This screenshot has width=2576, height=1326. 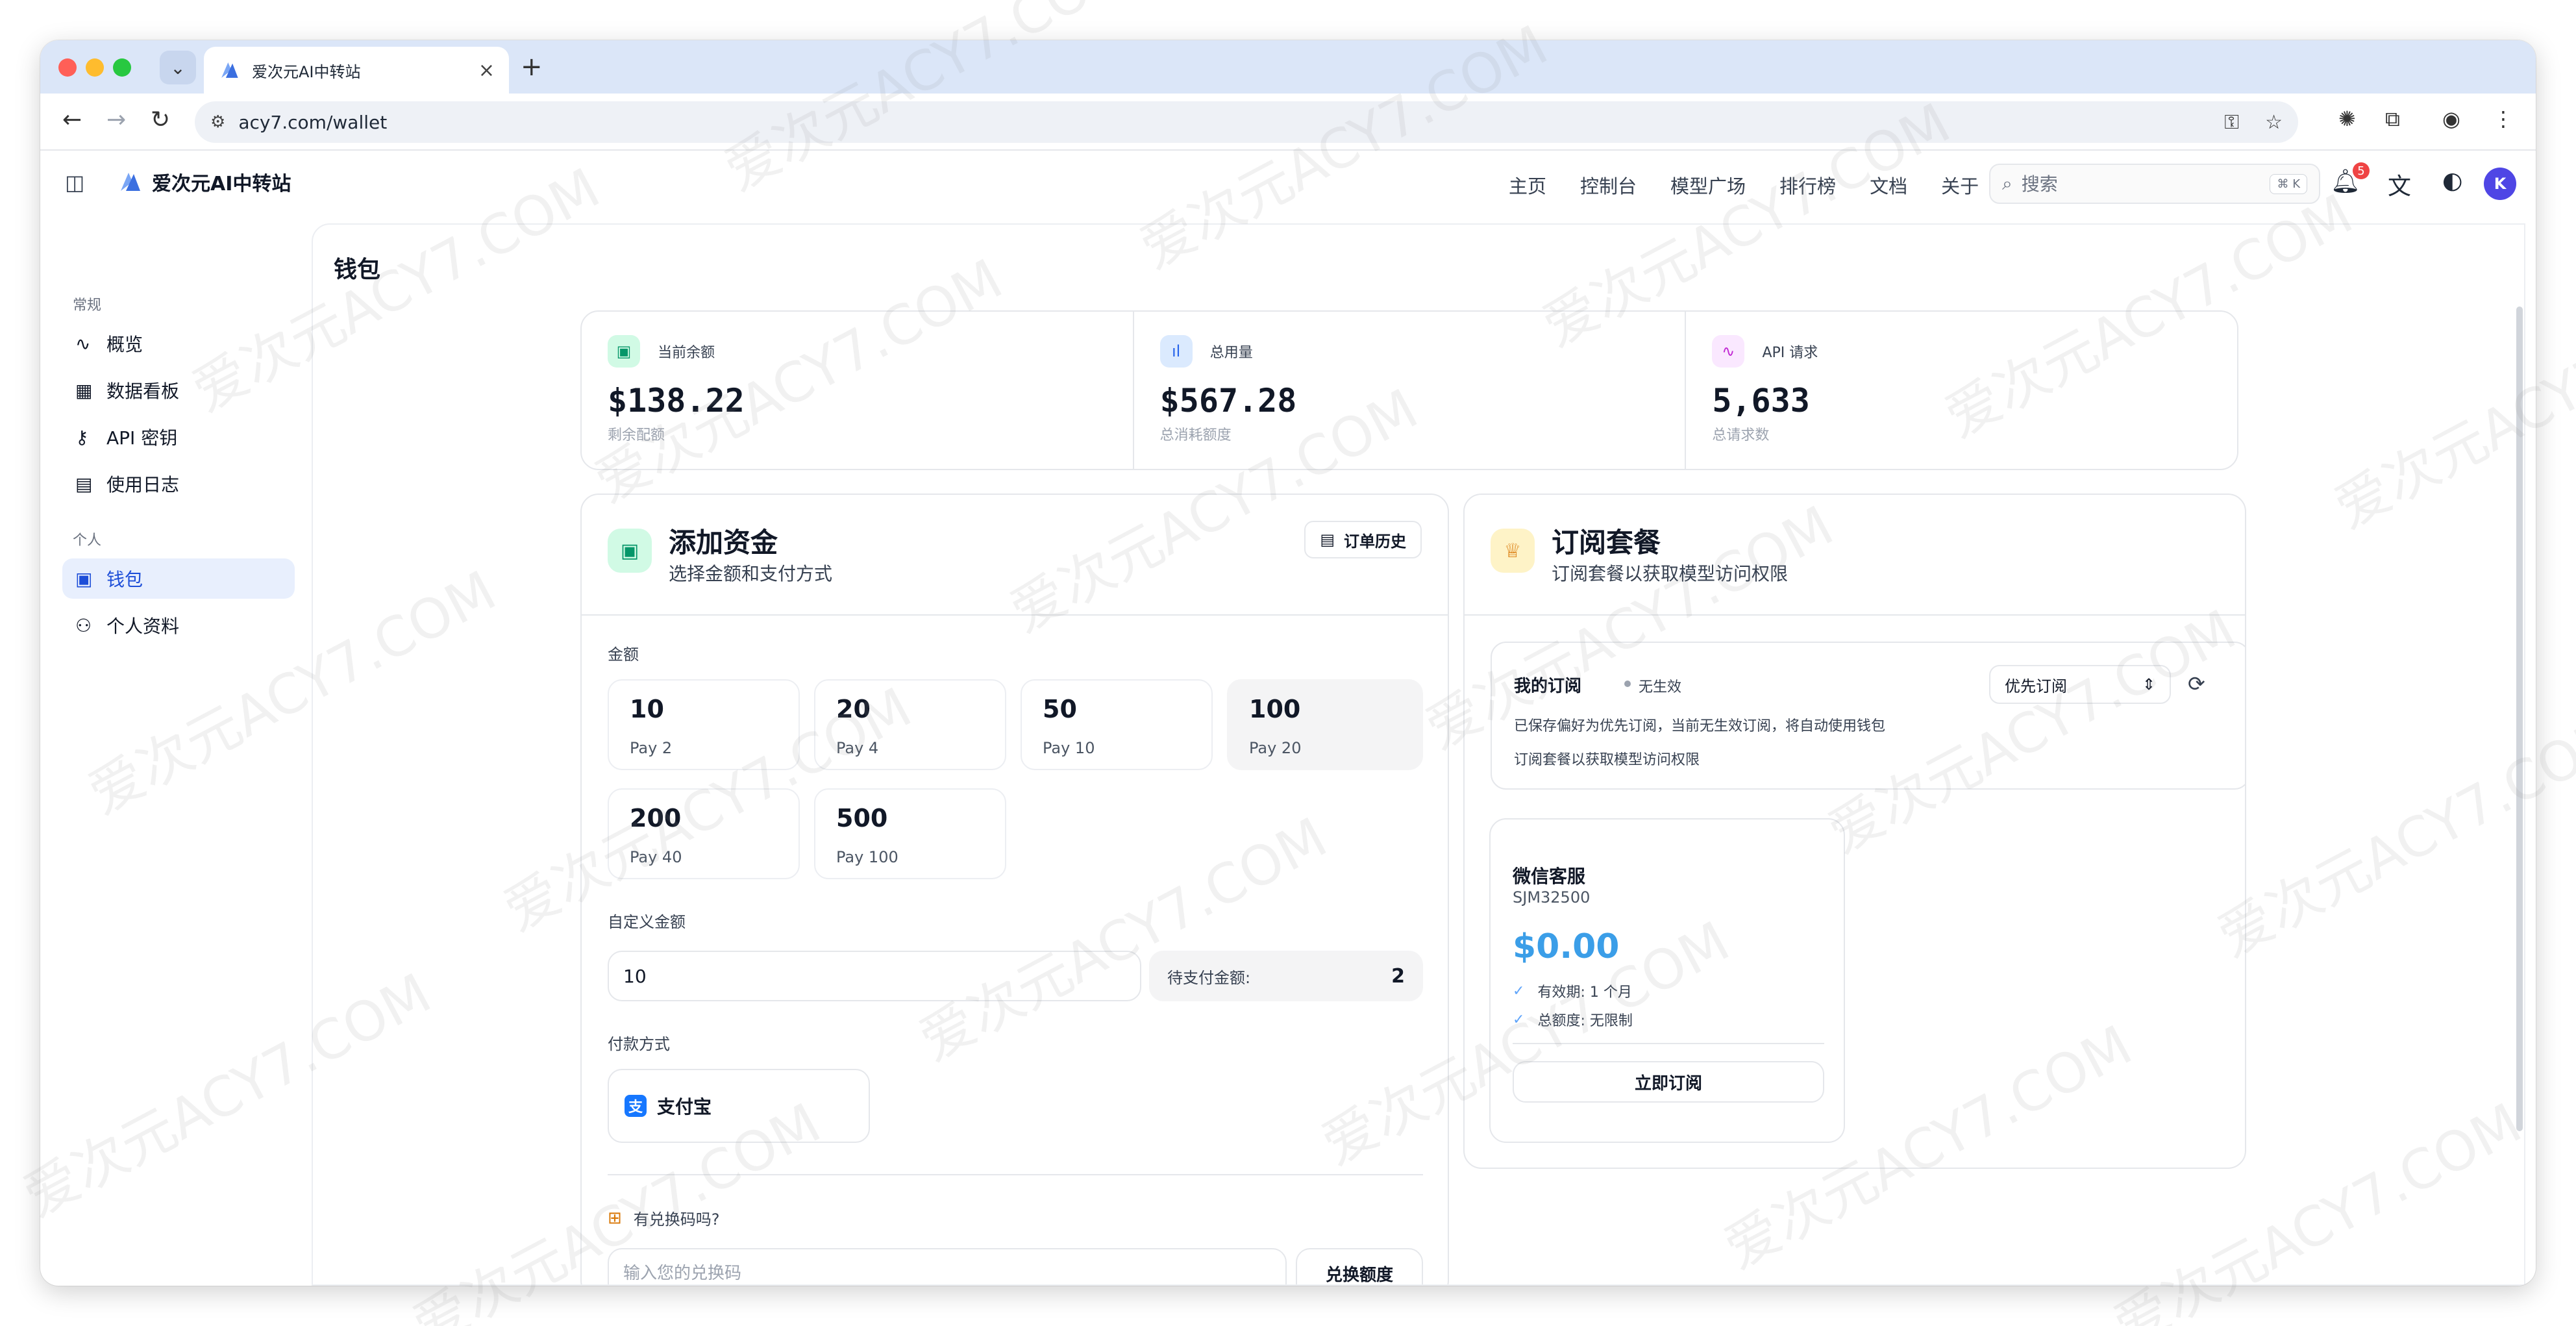 I want to click on amount-option-100: 100 Pay 20, so click(x=1325, y=724).